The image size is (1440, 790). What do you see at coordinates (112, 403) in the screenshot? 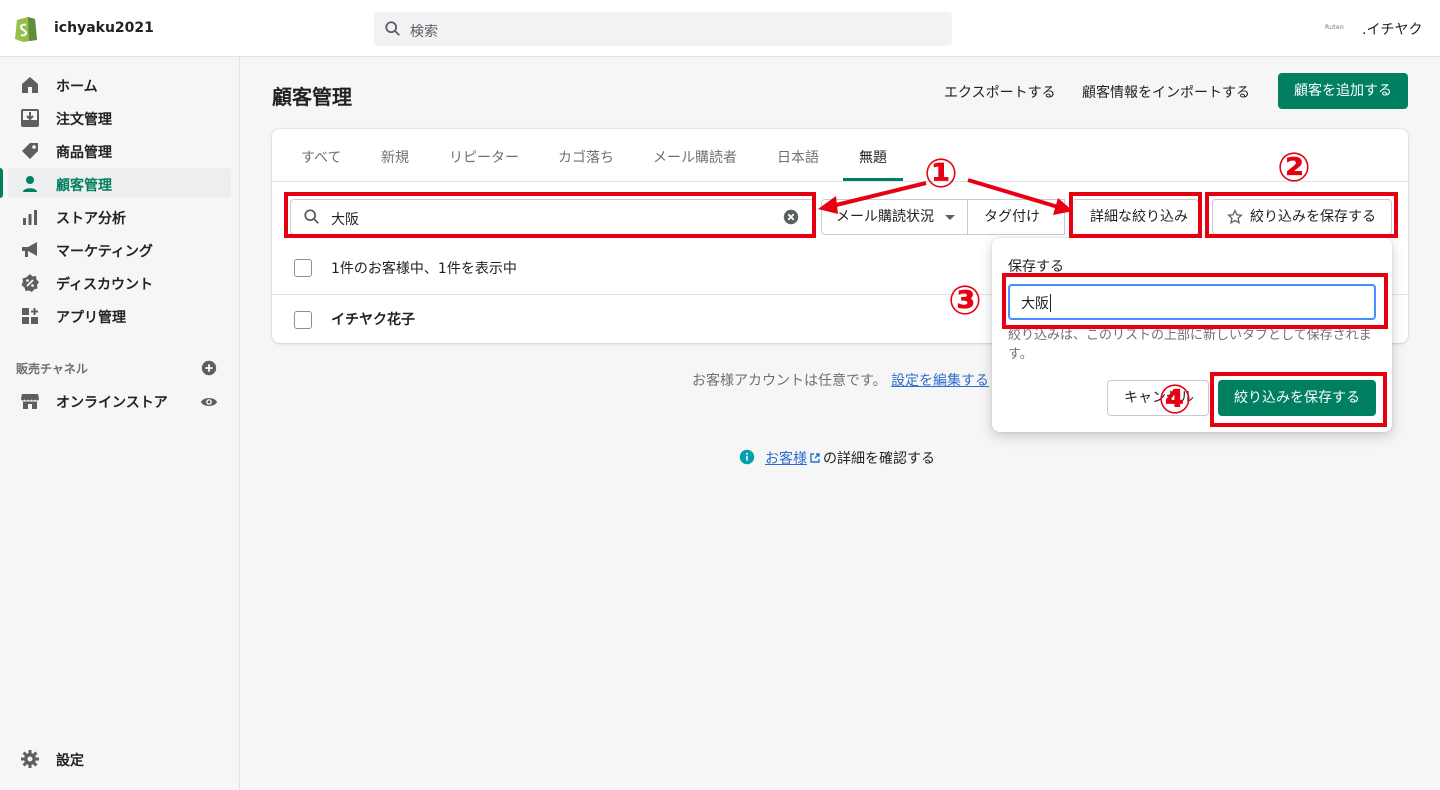
I see `sidebar-item-label: オンラインストア` at bounding box center [112, 403].